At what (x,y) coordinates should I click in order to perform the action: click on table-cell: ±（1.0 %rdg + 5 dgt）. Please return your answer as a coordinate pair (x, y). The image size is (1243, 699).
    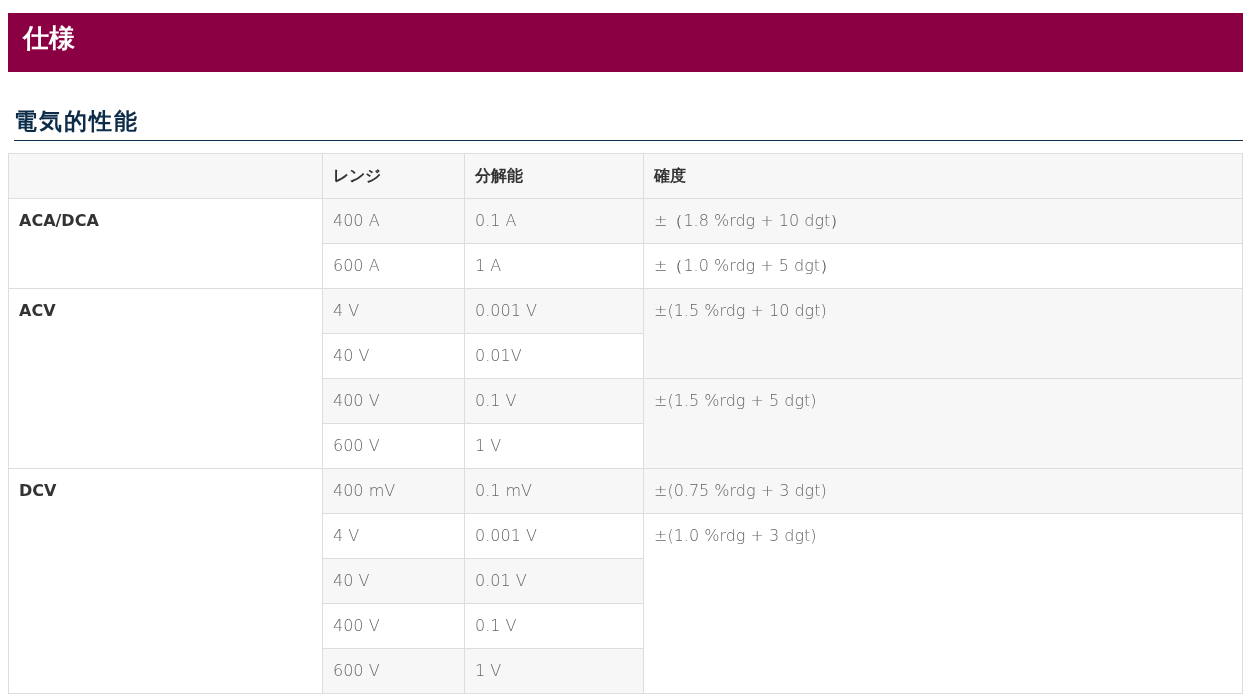
    Looking at the image, I should click on (943, 266).